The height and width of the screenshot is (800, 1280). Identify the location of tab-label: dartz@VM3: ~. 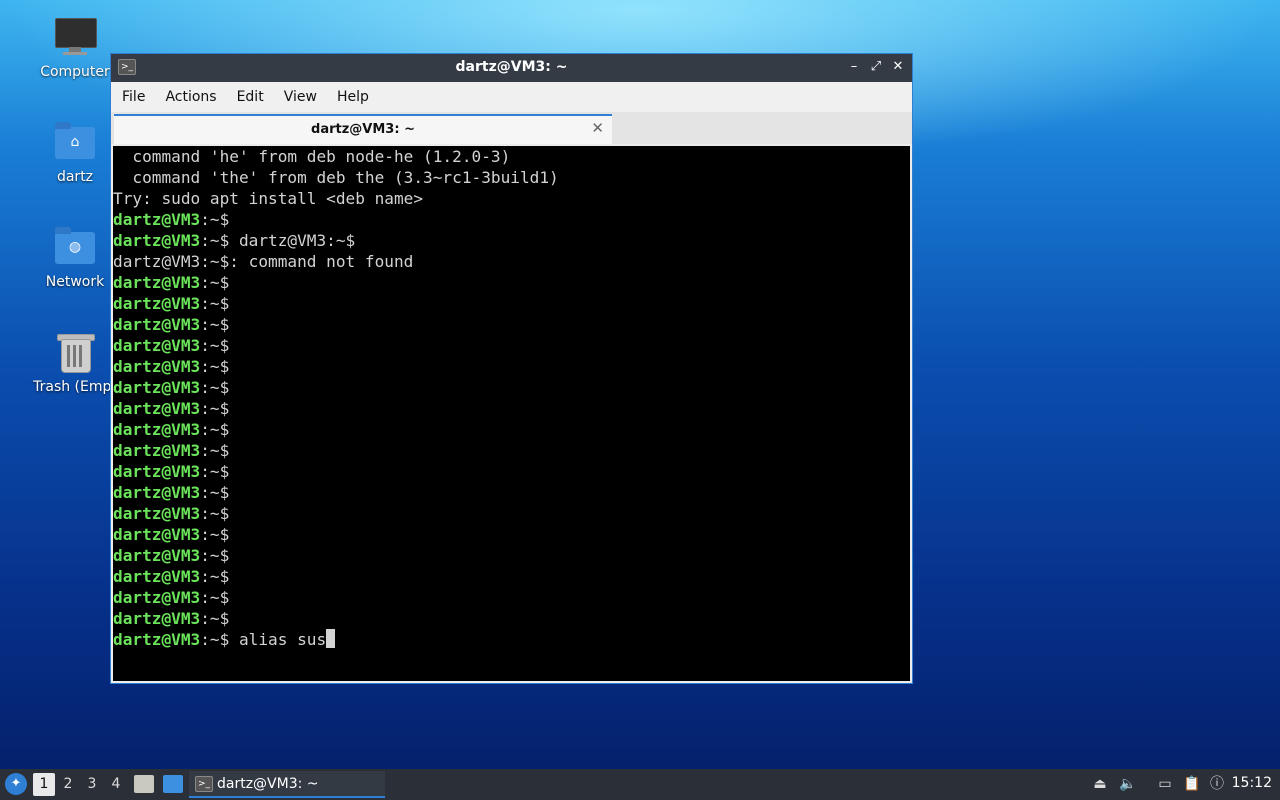
(363, 129).